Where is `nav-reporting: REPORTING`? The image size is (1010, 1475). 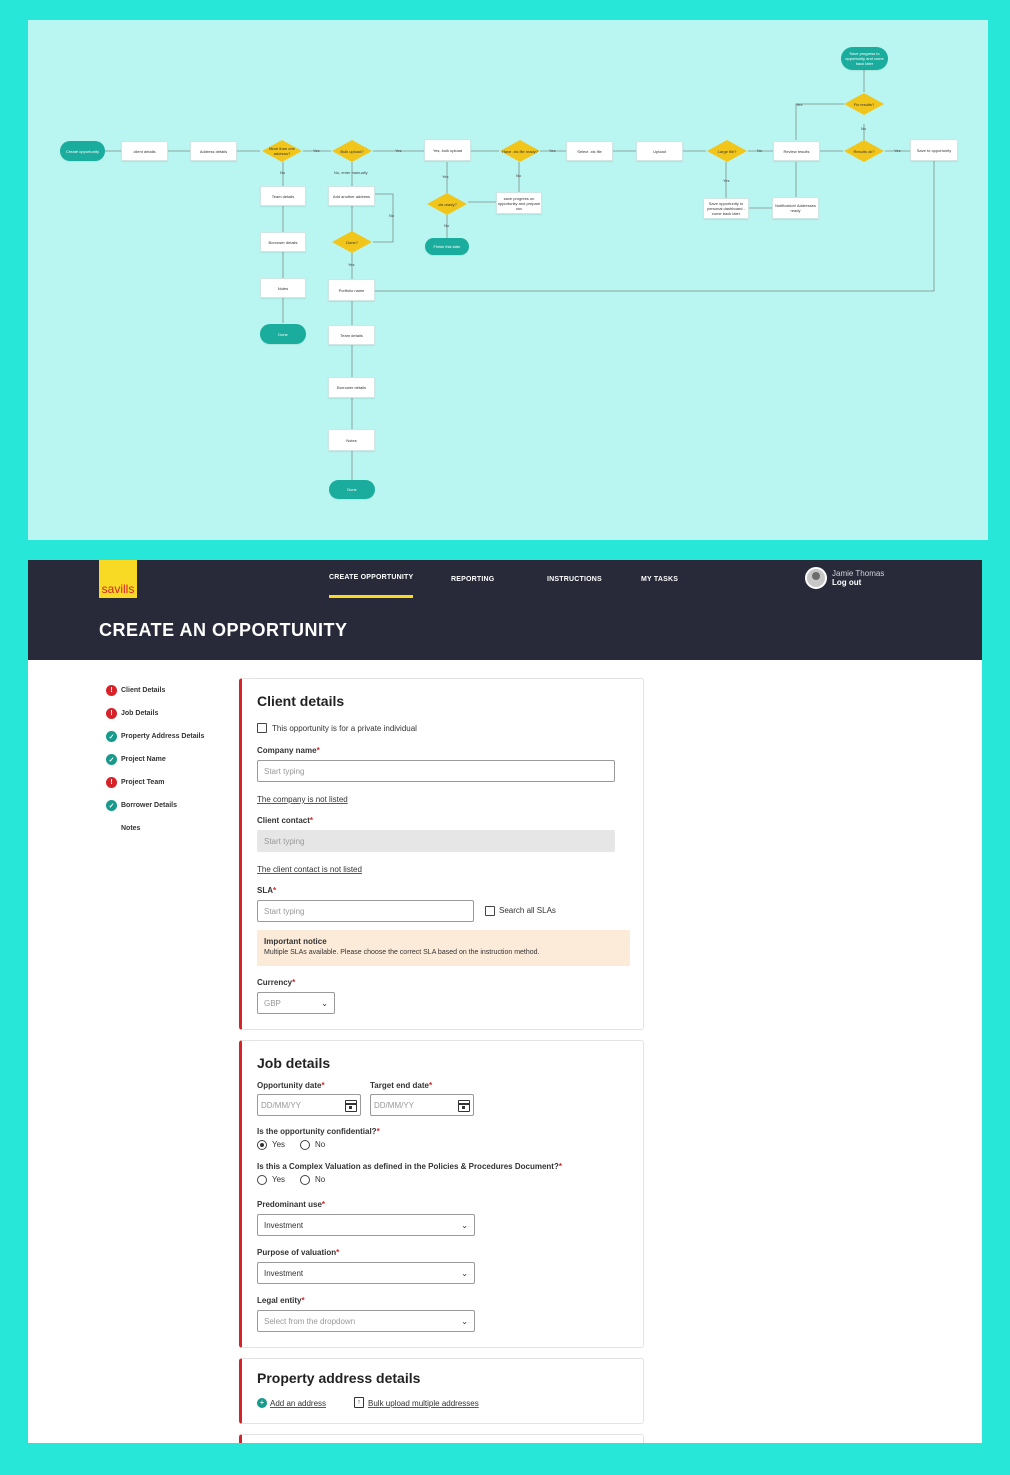
nav-reporting: REPORTING is located at coordinates (472, 579).